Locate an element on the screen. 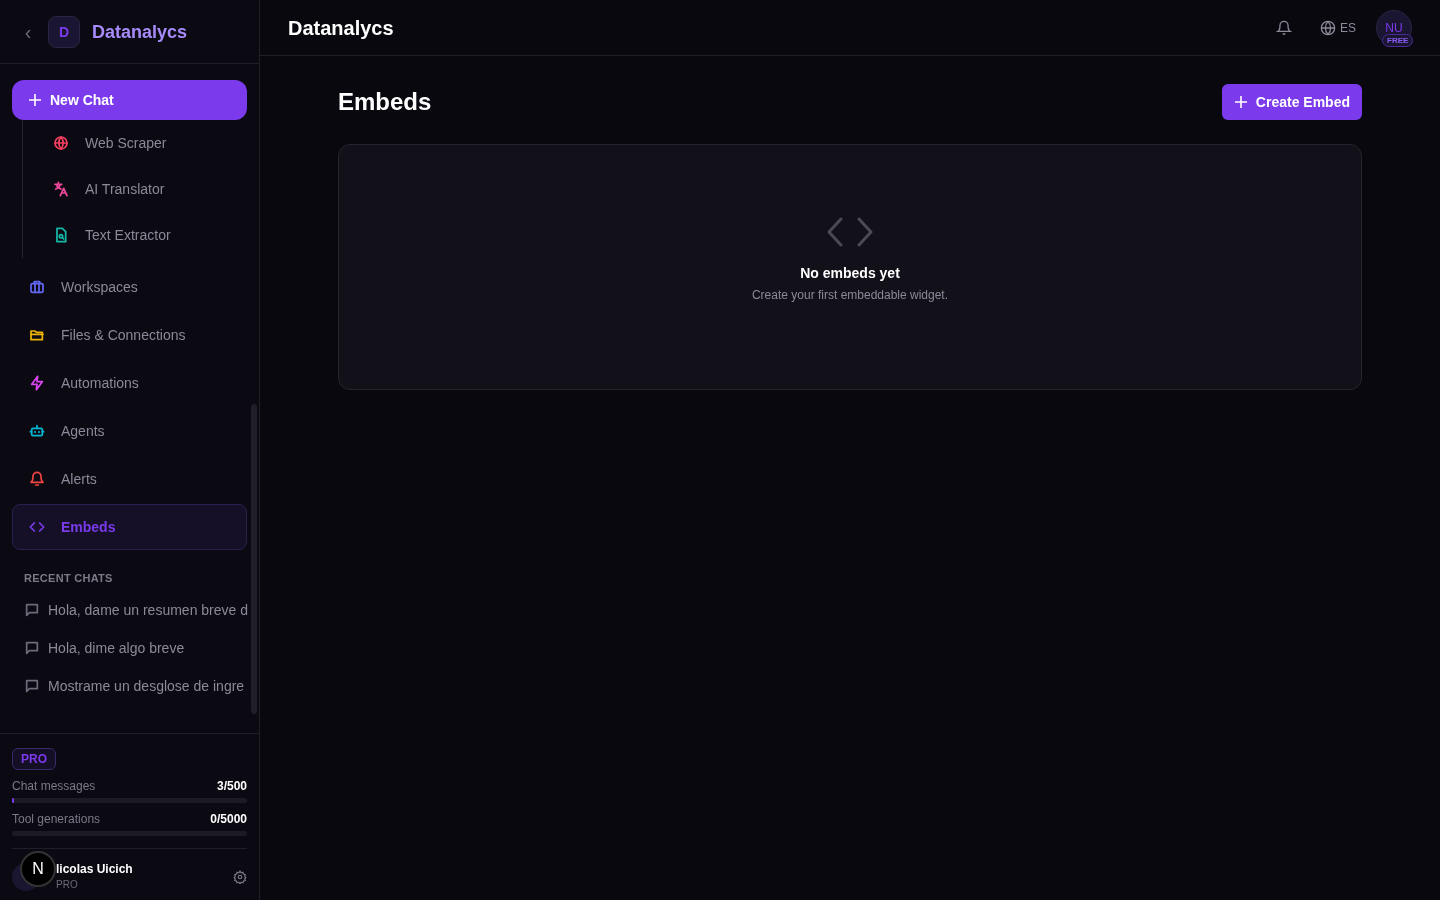 This screenshot has width=1440, height=900. brand-name: Datanalycs is located at coordinates (140, 32).